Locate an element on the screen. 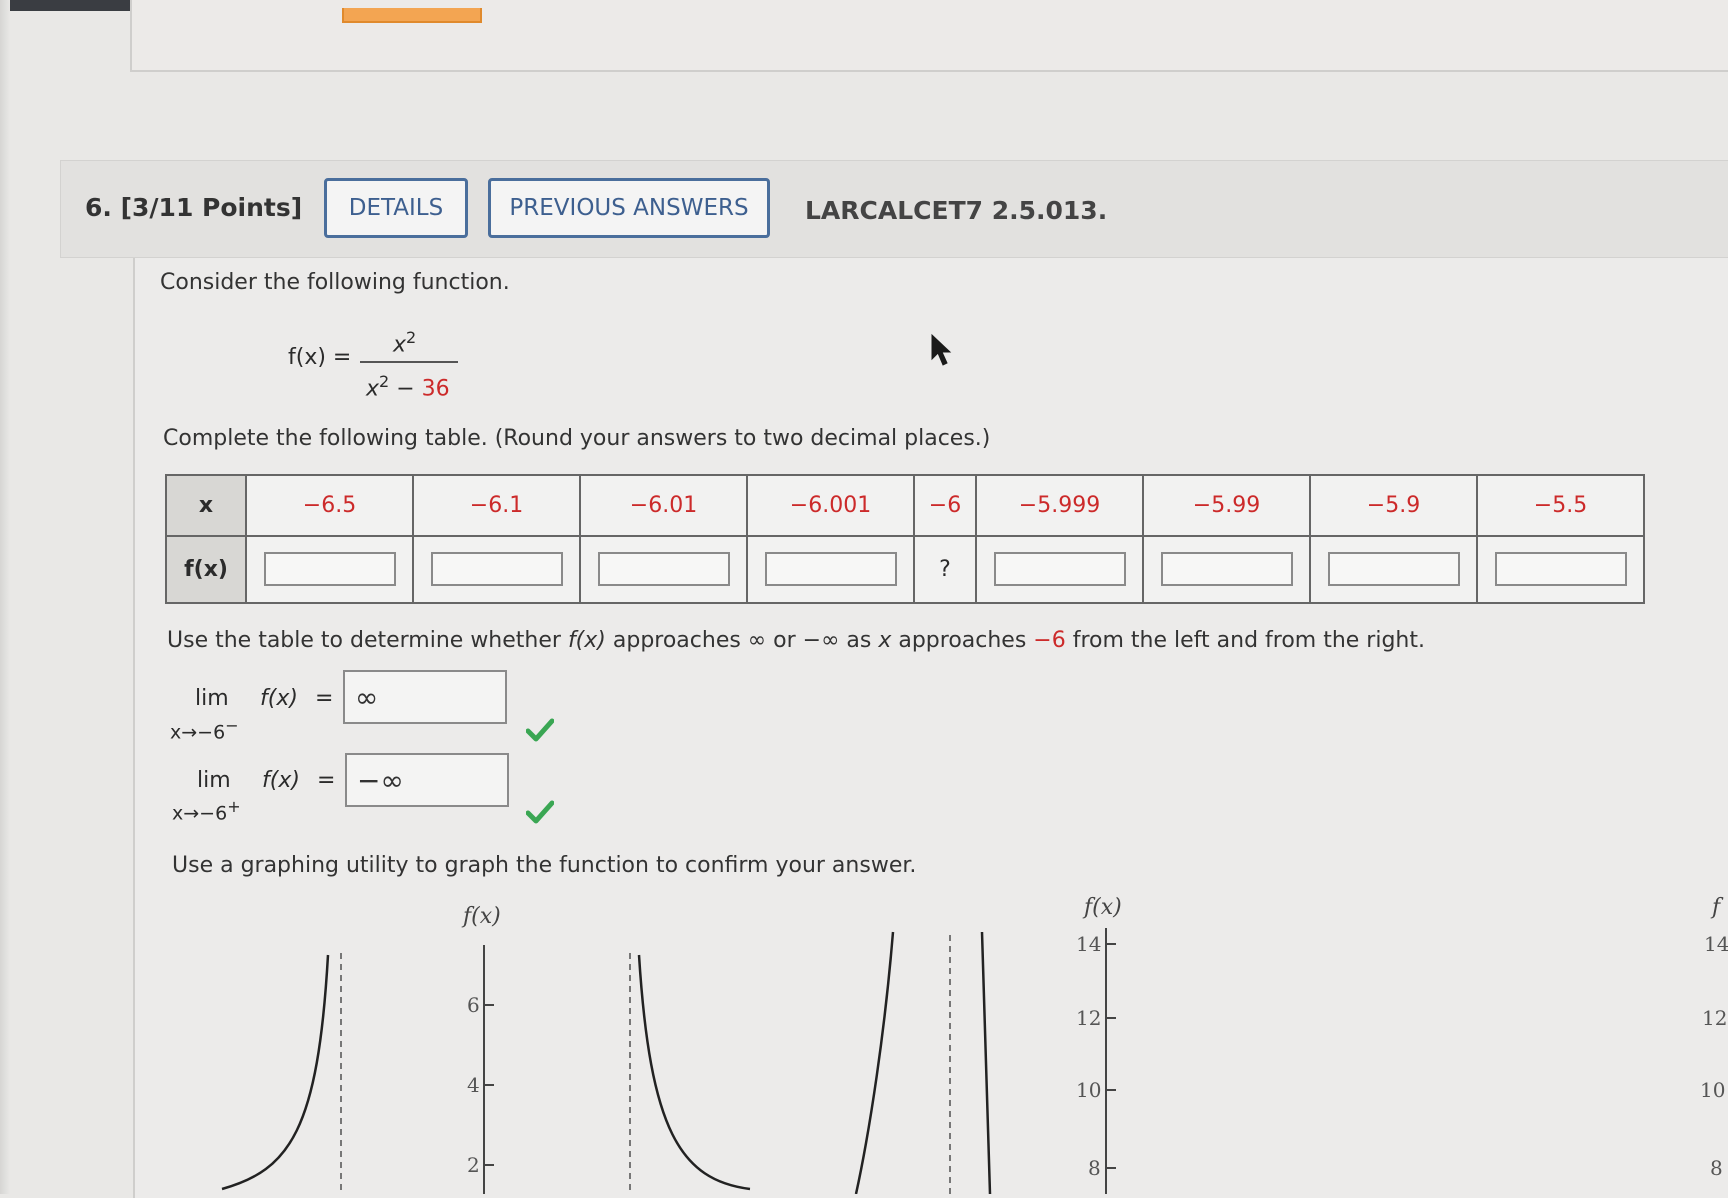 The height and width of the screenshot is (1198, 1728). graph2-tick-label: 12 is located at coordinates (1088, 1018).